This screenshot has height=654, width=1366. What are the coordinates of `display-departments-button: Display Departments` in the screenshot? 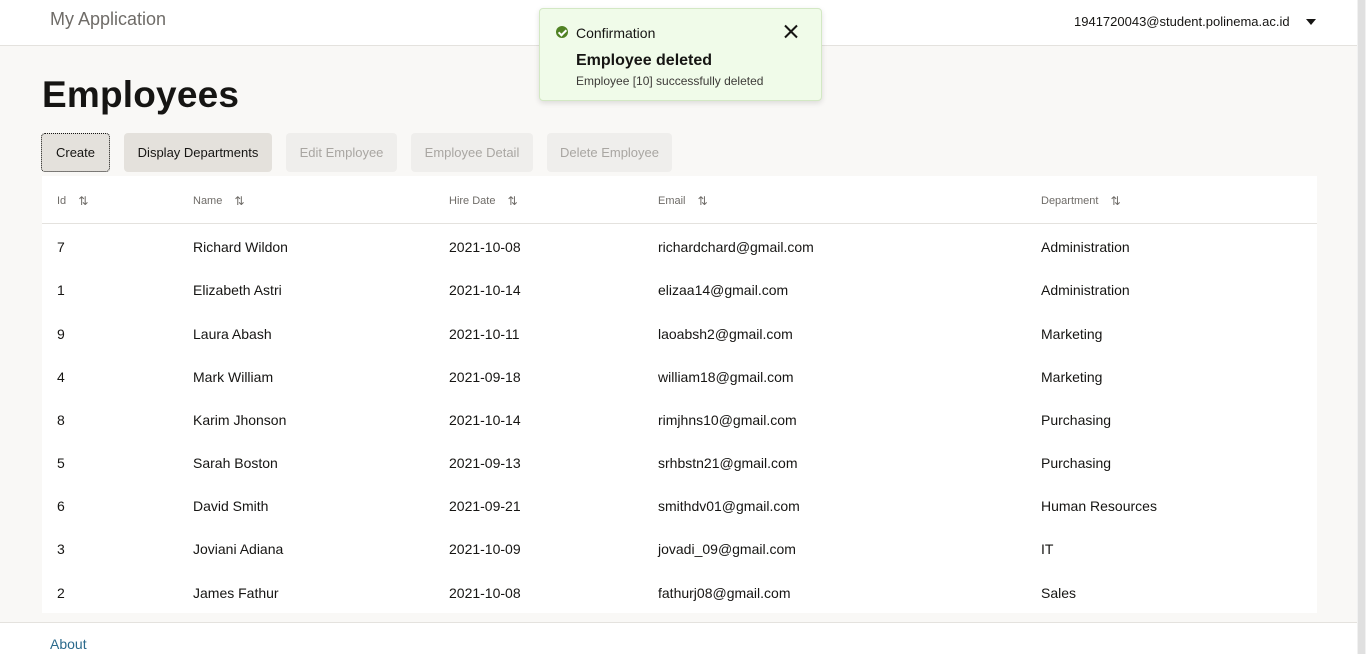 It's located at (198, 152).